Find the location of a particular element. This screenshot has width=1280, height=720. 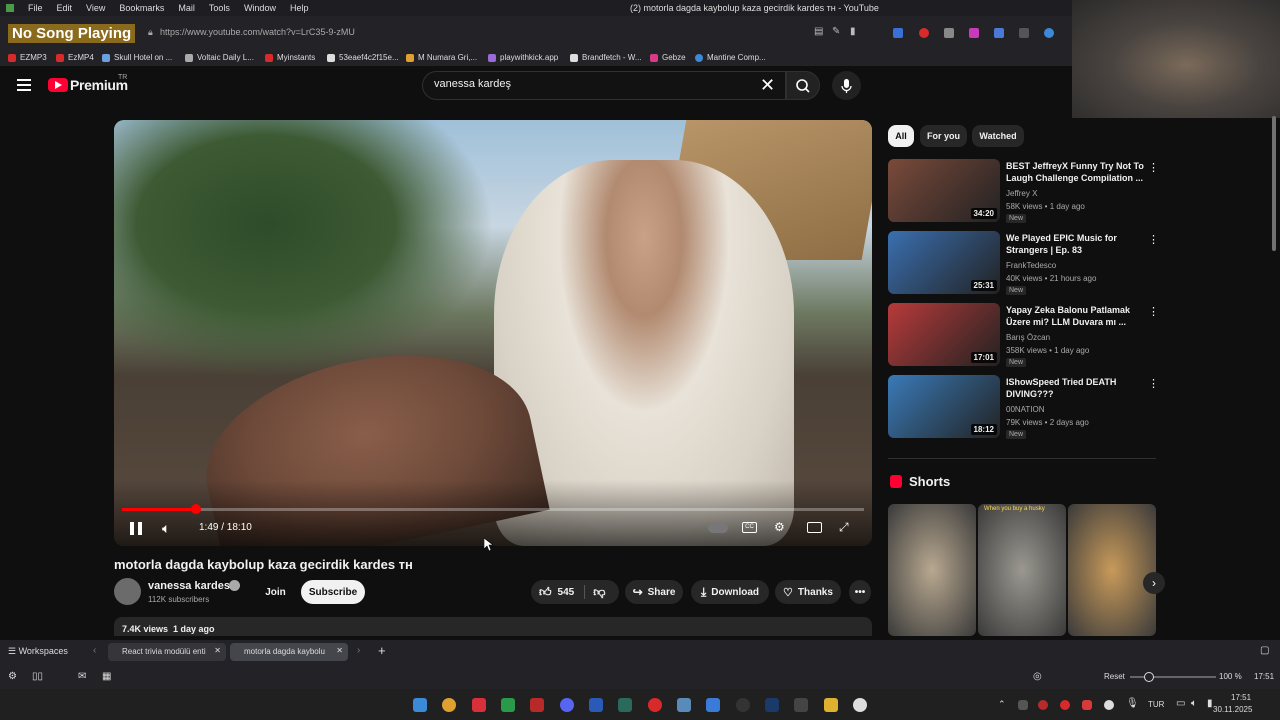

language-indicator: TUR is located at coordinates (1156, 704).